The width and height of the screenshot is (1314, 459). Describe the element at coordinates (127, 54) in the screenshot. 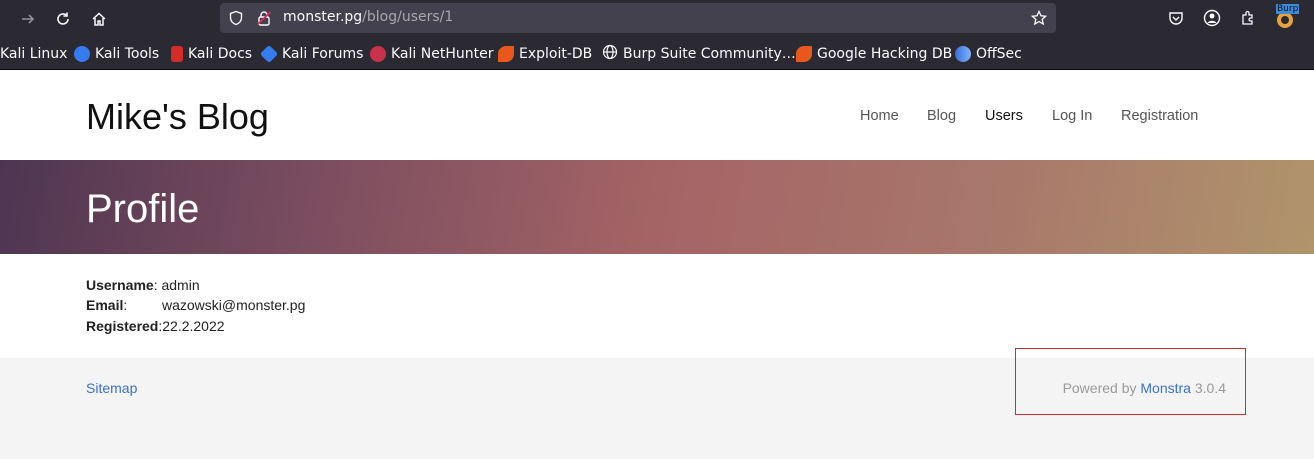

I see `bookmark-label: Kali Tools` at that location.